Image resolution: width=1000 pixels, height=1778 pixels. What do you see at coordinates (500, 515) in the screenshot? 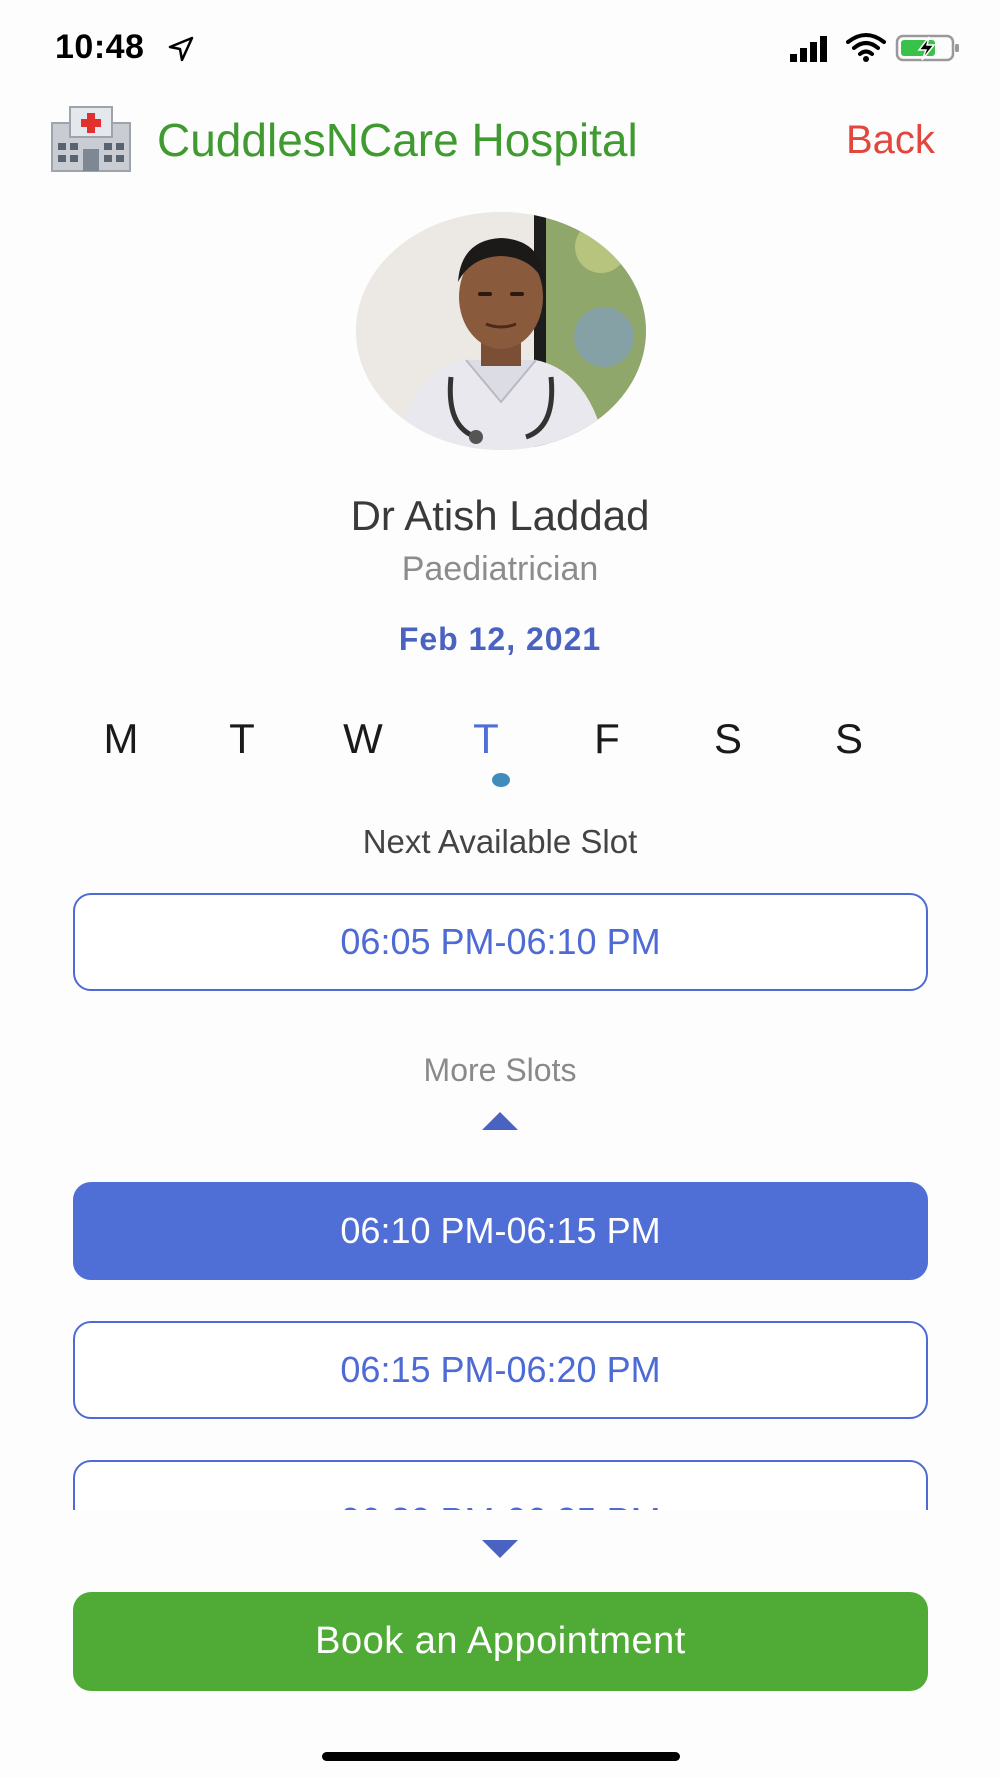
I see `doctor-name: Dr Atish Laddad` at bounding box center [500, 515].